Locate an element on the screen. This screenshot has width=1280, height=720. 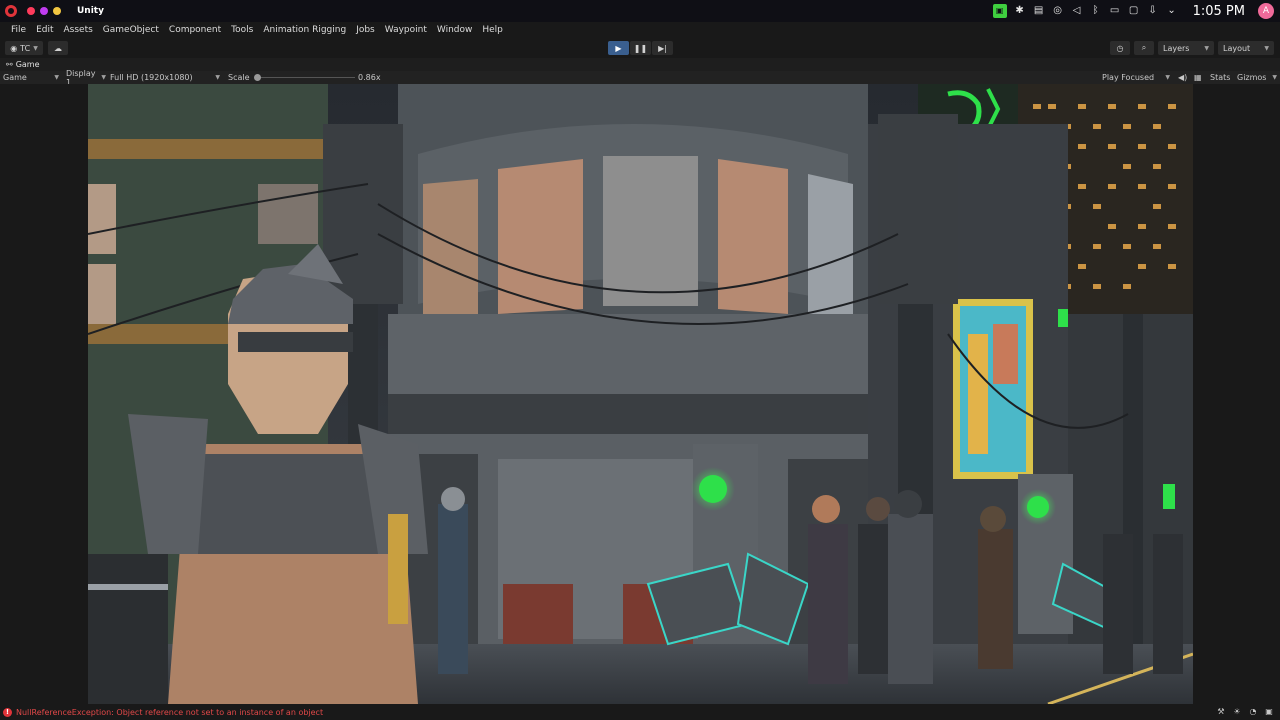
step-icon: ▶| is located at coordinates (662, 48).